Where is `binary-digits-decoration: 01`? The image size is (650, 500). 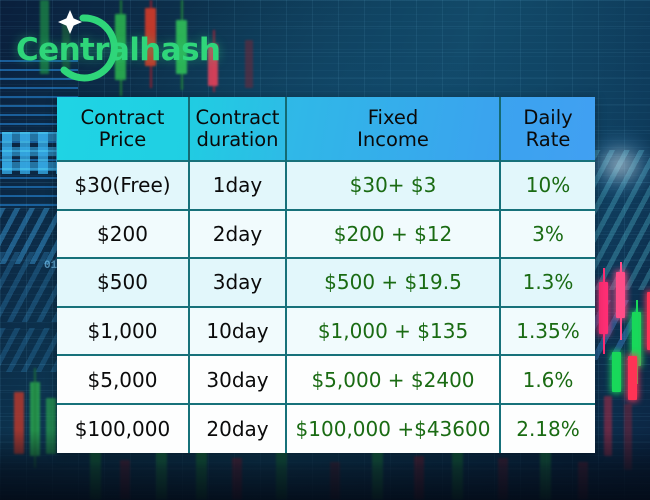 binary-digits-decoration: 01 is located at coordinates (51, 266).